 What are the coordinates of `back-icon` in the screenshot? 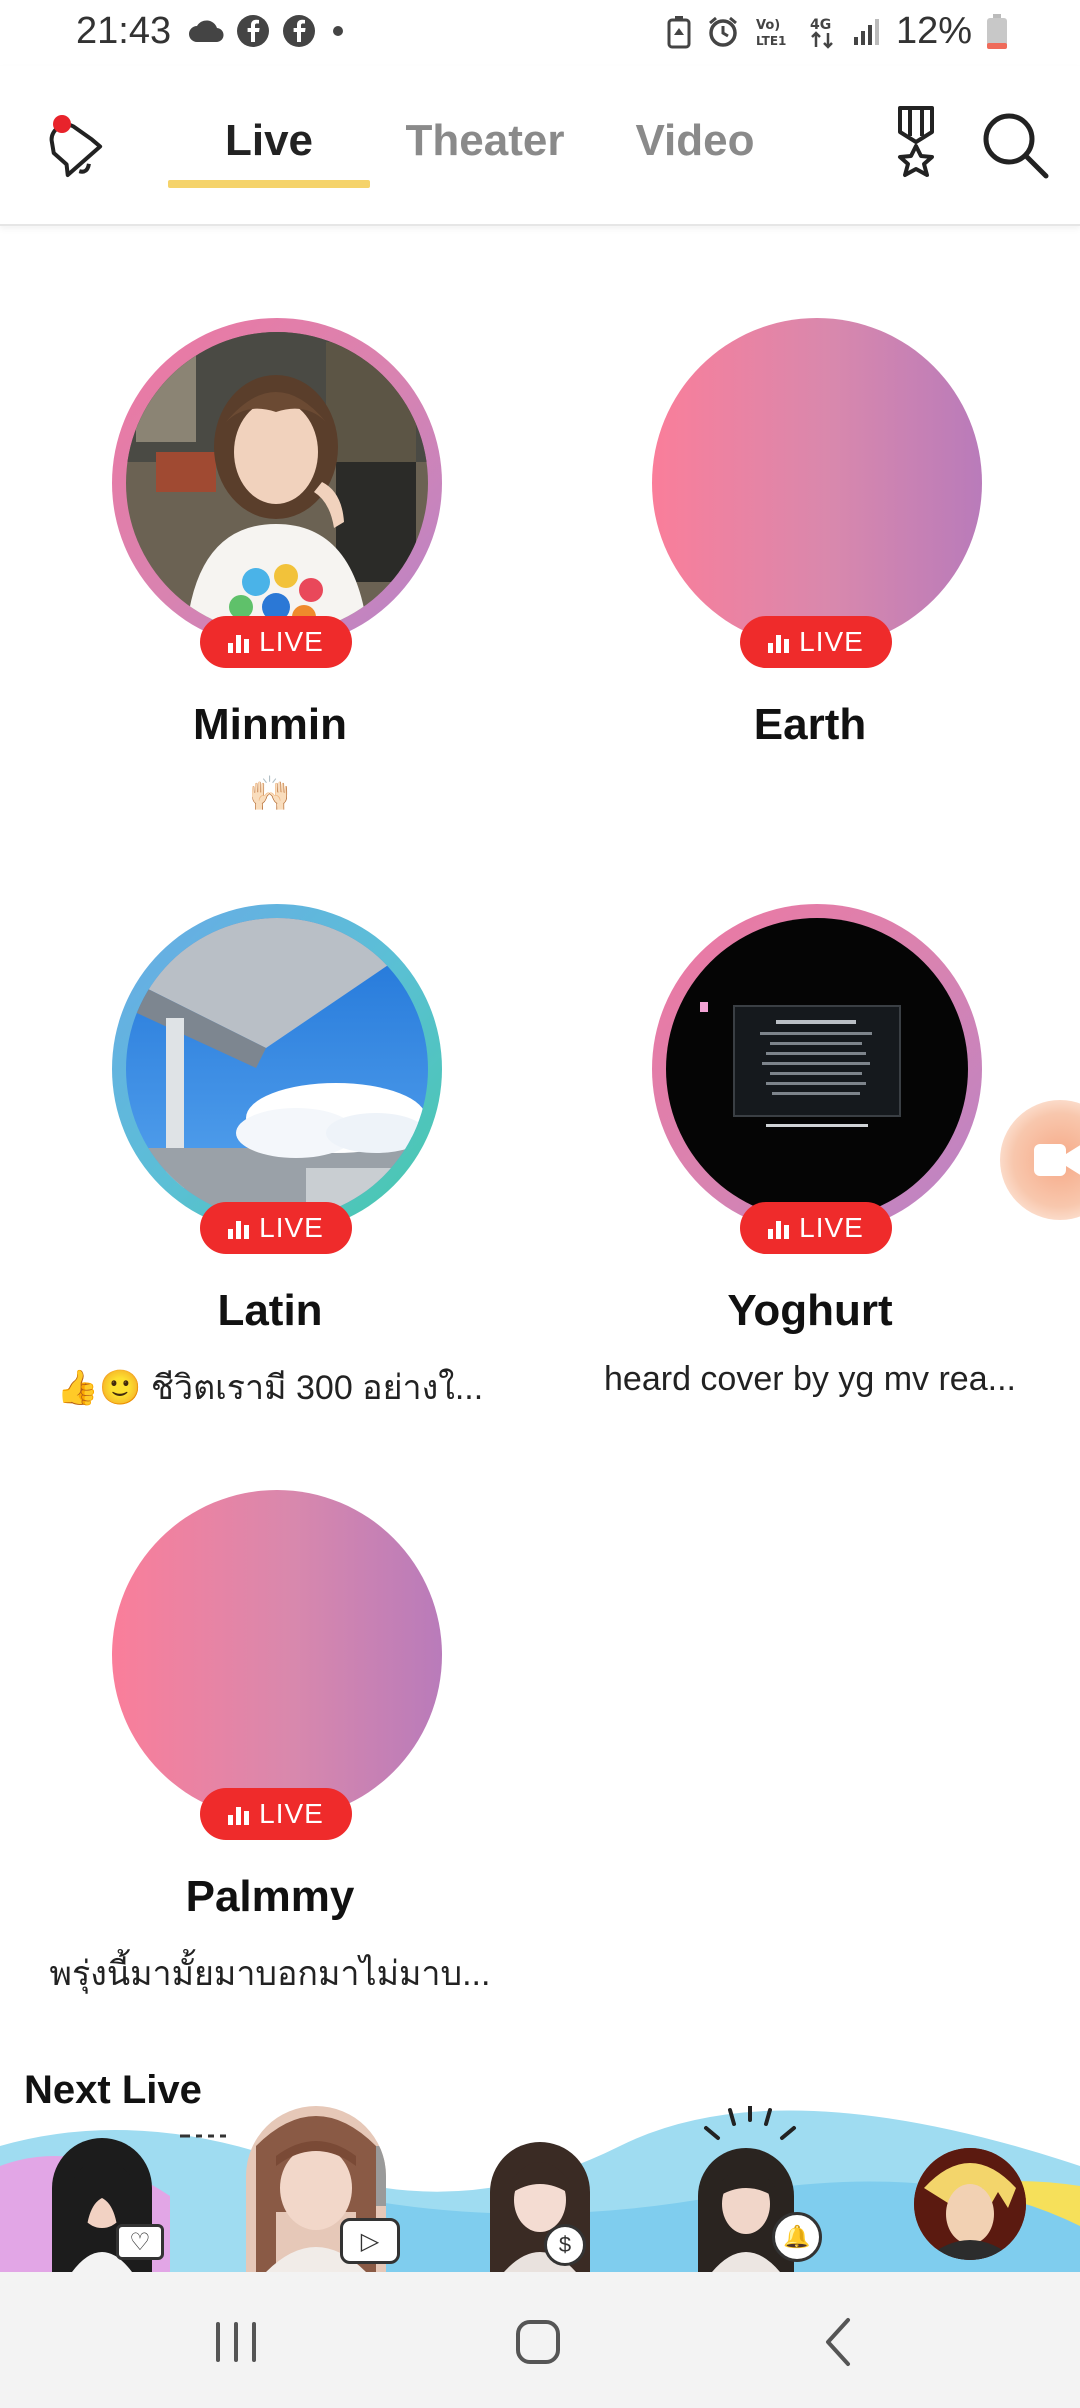 It's located at (840, 2342).